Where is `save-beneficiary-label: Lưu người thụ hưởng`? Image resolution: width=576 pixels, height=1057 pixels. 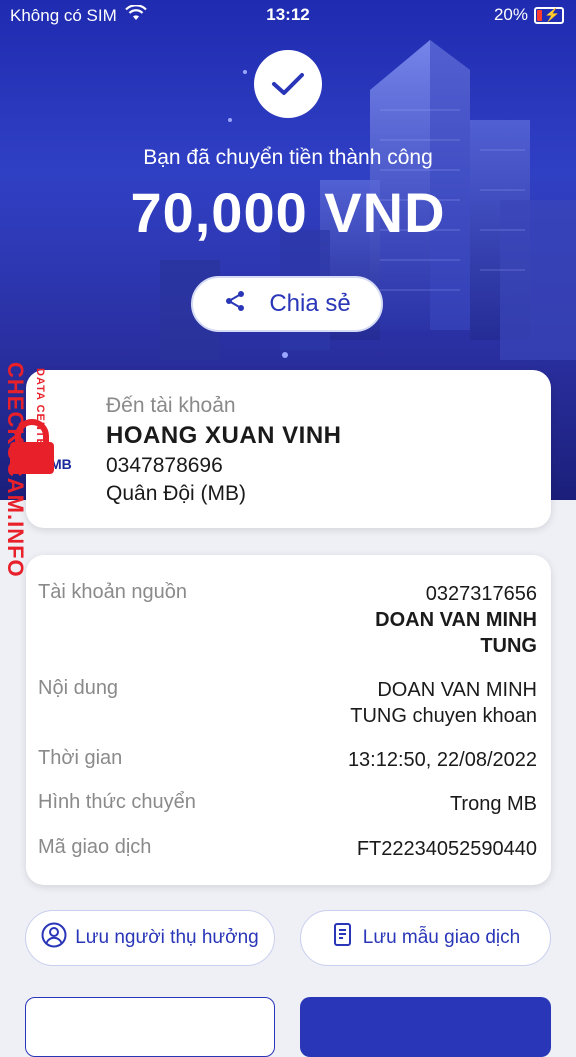
save-beneficiary-label: Lưu người thụ hưởng is located at coordinates (167, 937).